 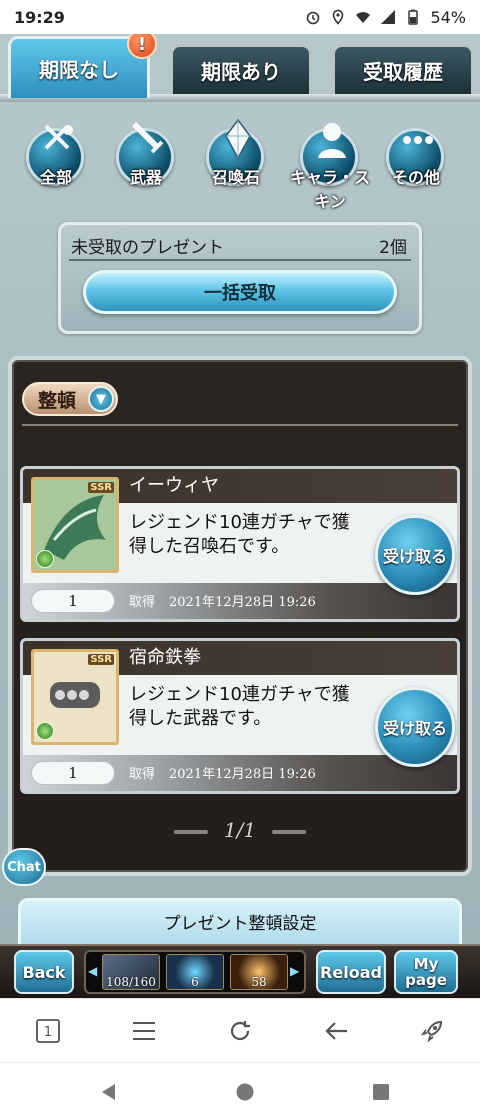 I want to click on android-recents-button, so click(x=381, y=1092).